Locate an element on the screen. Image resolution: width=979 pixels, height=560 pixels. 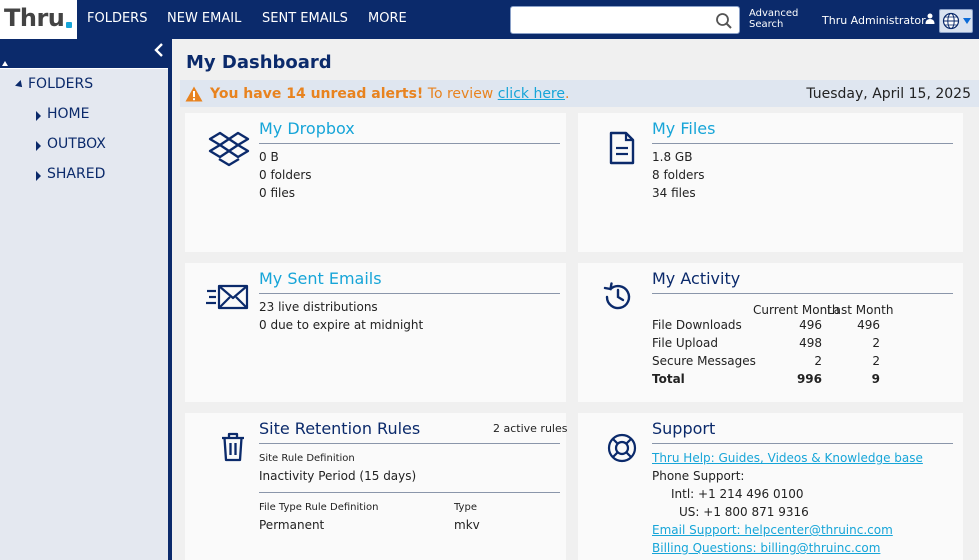
retention-title: Site Retention Rules is located at coordinates (340, 428).